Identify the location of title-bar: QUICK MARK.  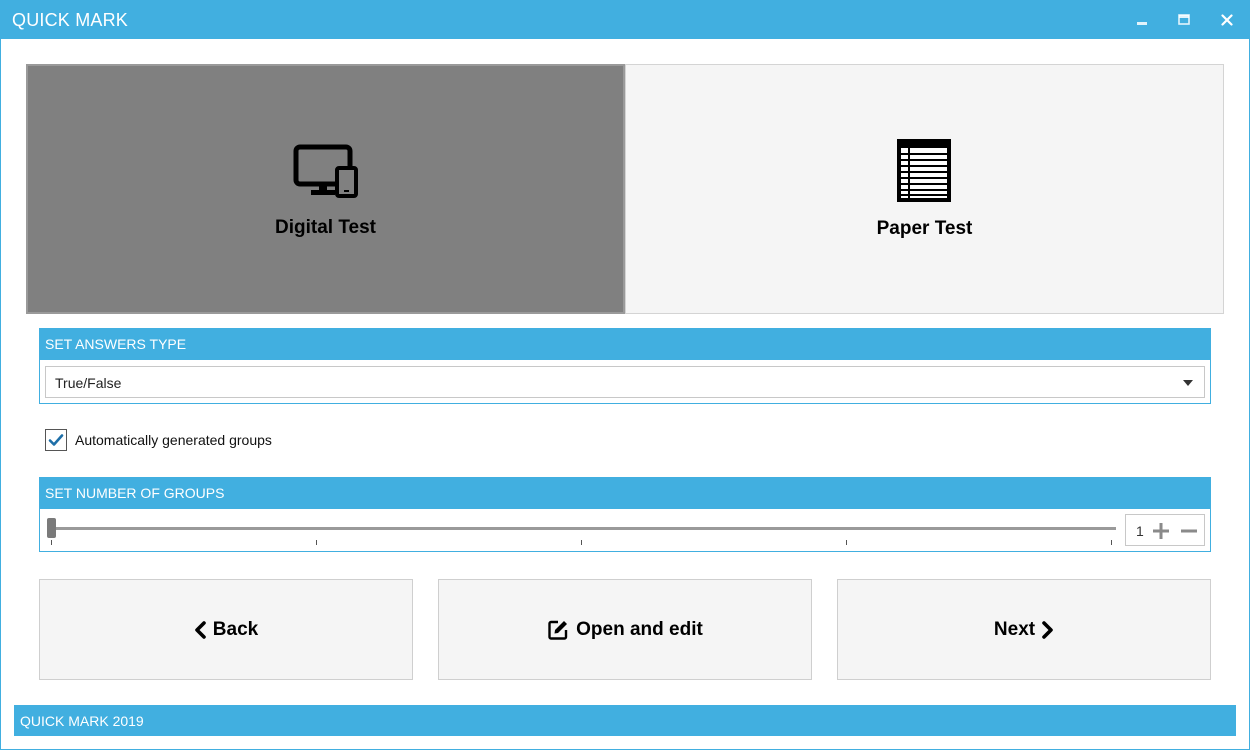
(625, 19).